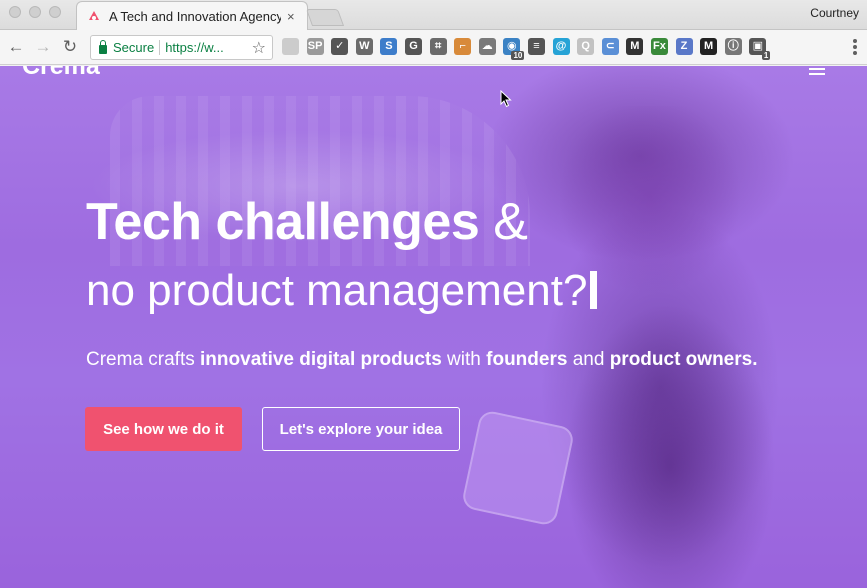 The width and height of the screenshot is (867, 588). What do you see at coordinates (514, 49) in the screenshot?
I see `notification-extension-icon: ◉ 10` at bounding box center [514, 49].